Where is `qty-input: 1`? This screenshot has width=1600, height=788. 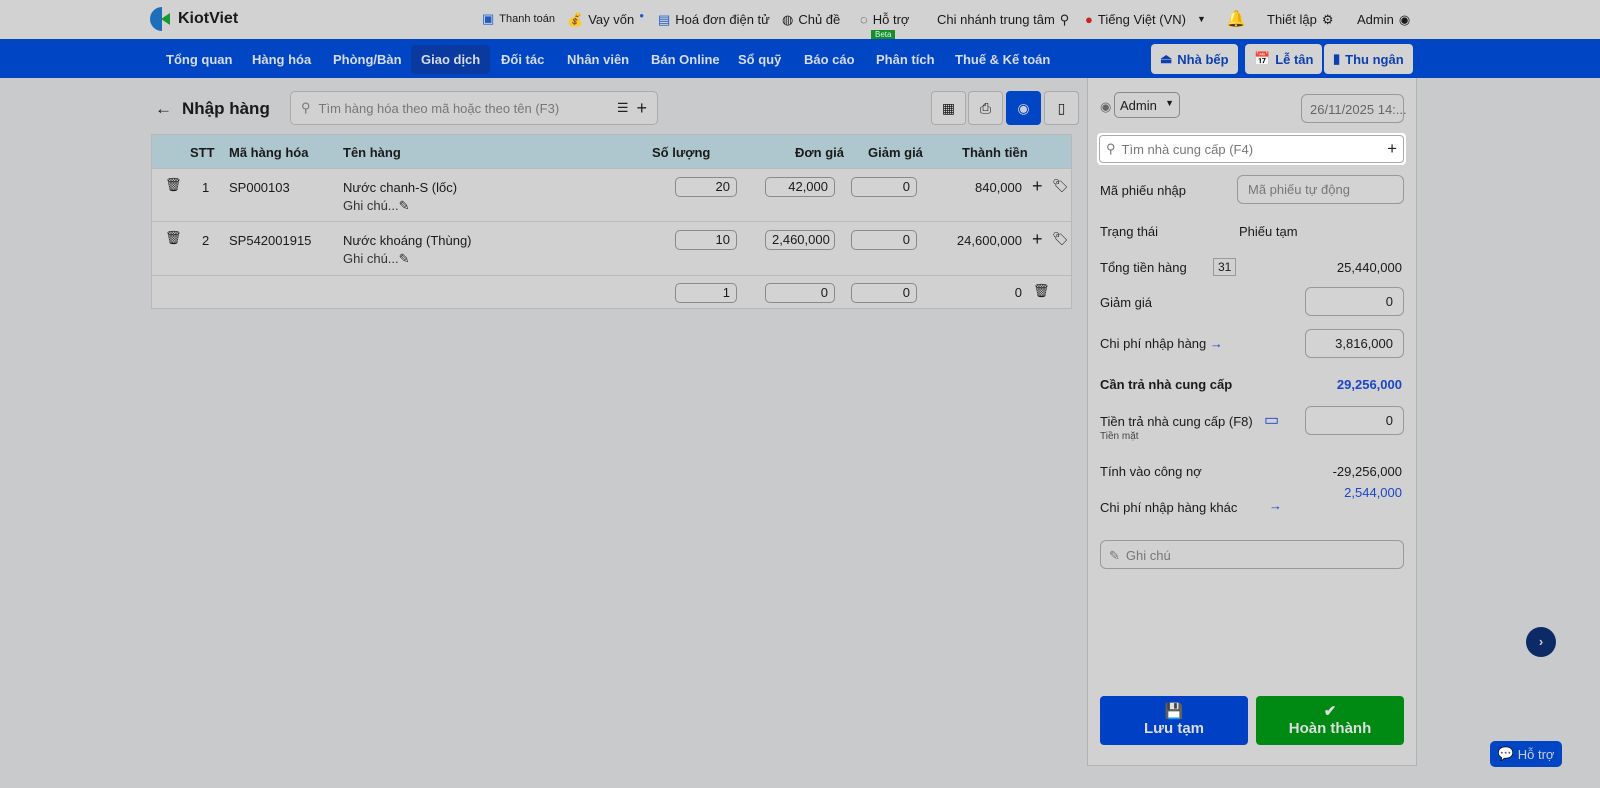
qty-input: 1 is located at coordinates (706, 293).